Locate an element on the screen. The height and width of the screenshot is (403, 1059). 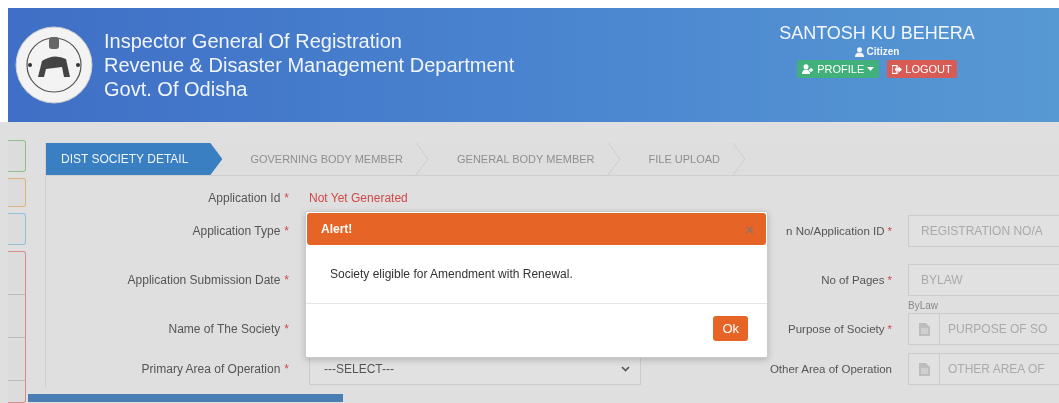
step-tab: DIST SOCIETY DETAIL is located at coordinates (134, 159).